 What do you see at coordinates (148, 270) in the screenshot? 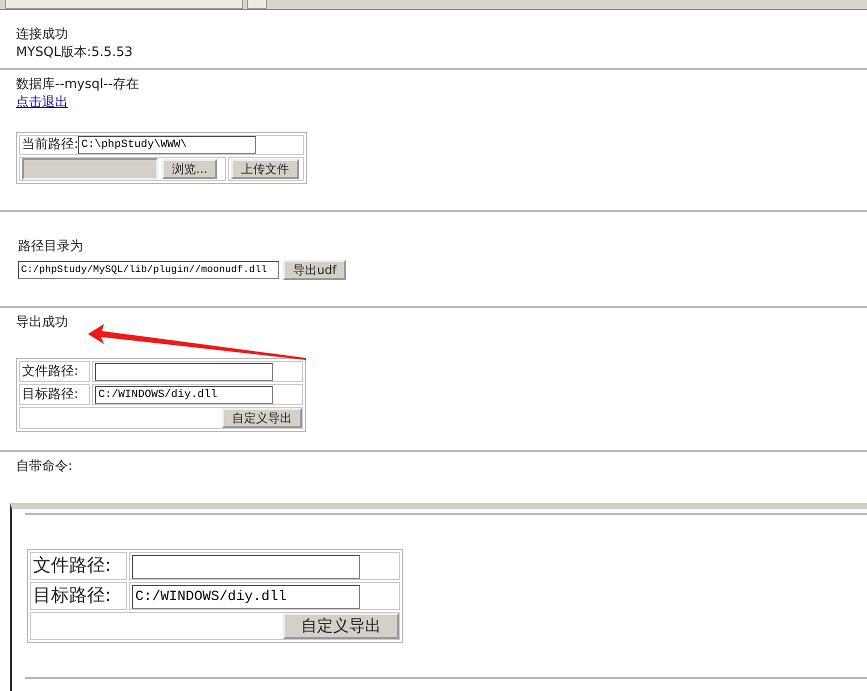
I see `udf-path-field: C:/phpStudy/MySQL/lib/plugin//moonudf.dll` at bounding box center [148, 270].